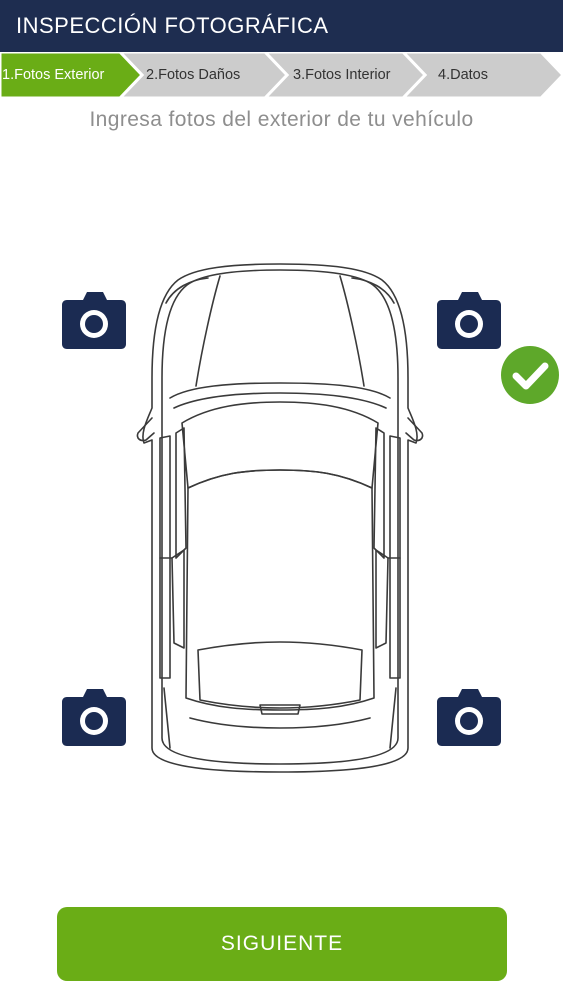  I want to click on step-1-exterior-photos: 1.Fotos Exterior, so click(53, 75).